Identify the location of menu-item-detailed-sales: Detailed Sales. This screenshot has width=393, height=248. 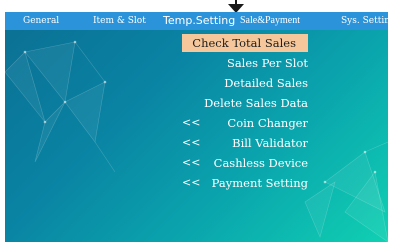
(266, 83).